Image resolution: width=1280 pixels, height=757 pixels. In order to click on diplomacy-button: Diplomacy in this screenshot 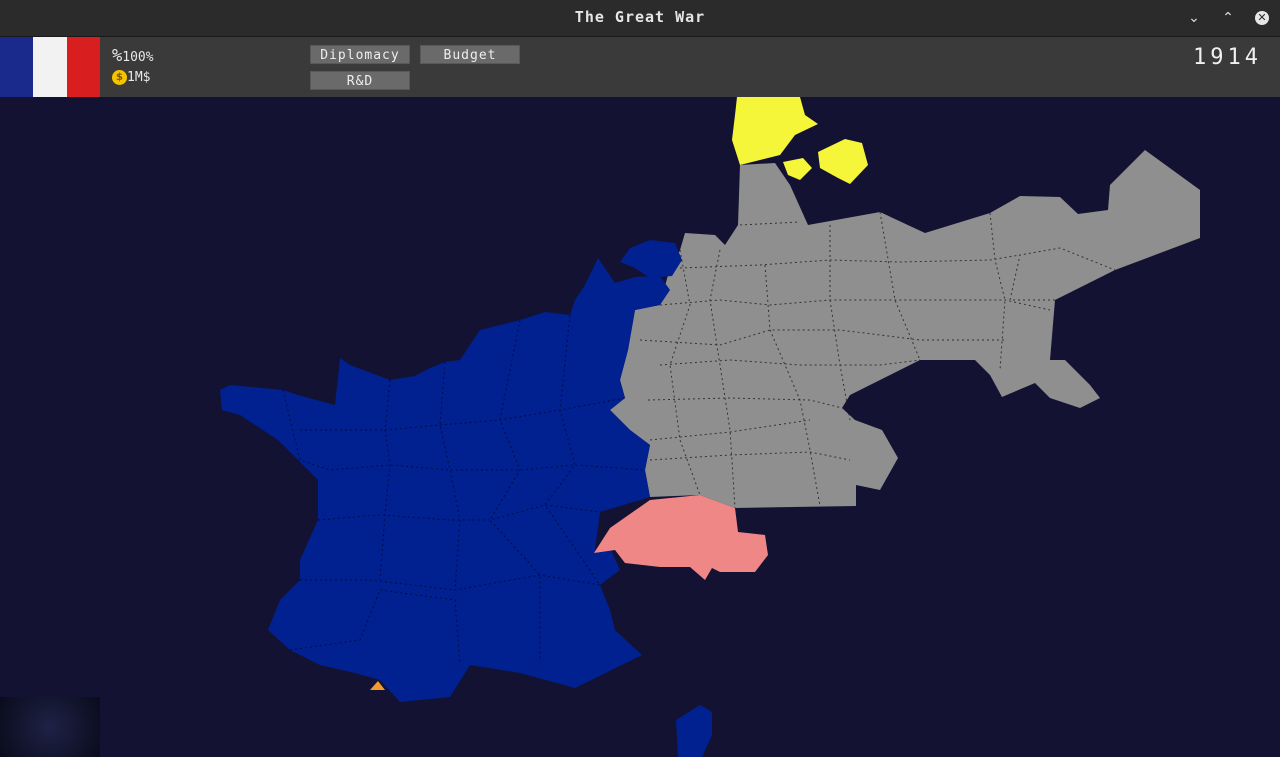, I will do `click(360, 54)`.